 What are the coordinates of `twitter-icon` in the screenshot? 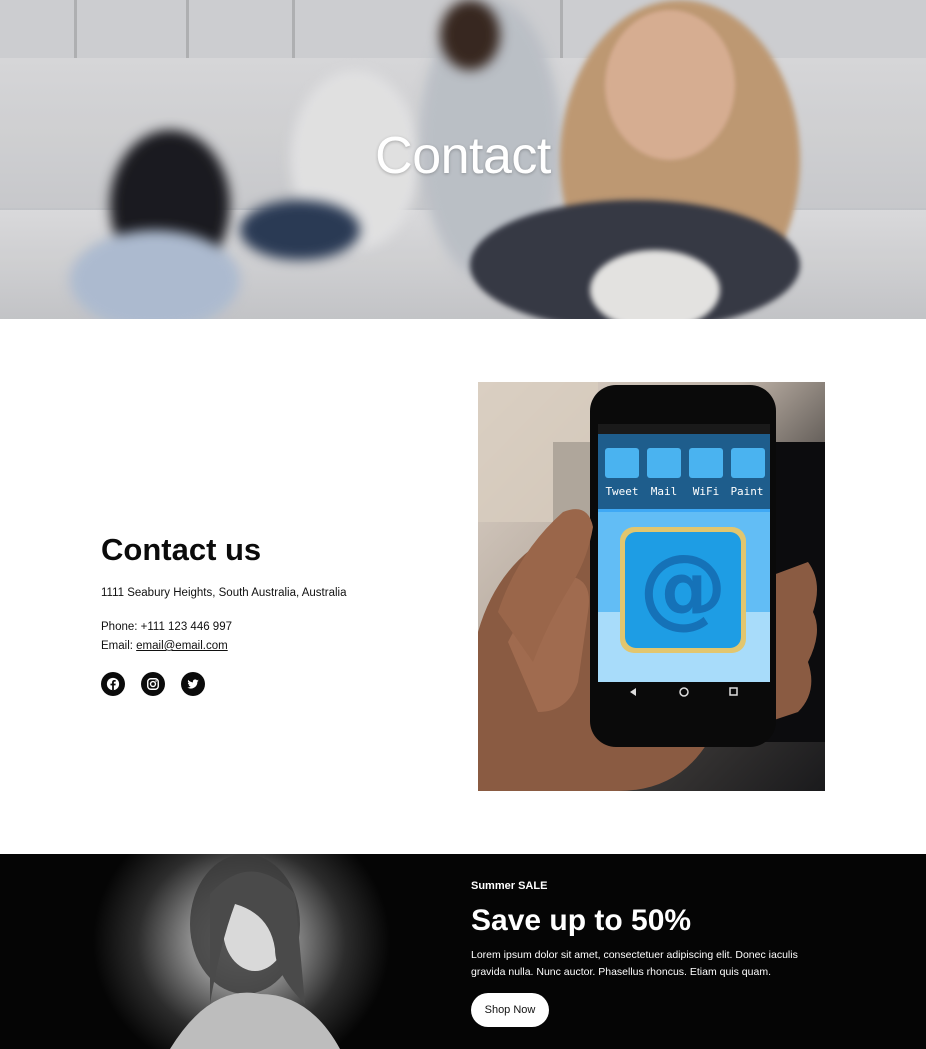 It's located at (193, 684).